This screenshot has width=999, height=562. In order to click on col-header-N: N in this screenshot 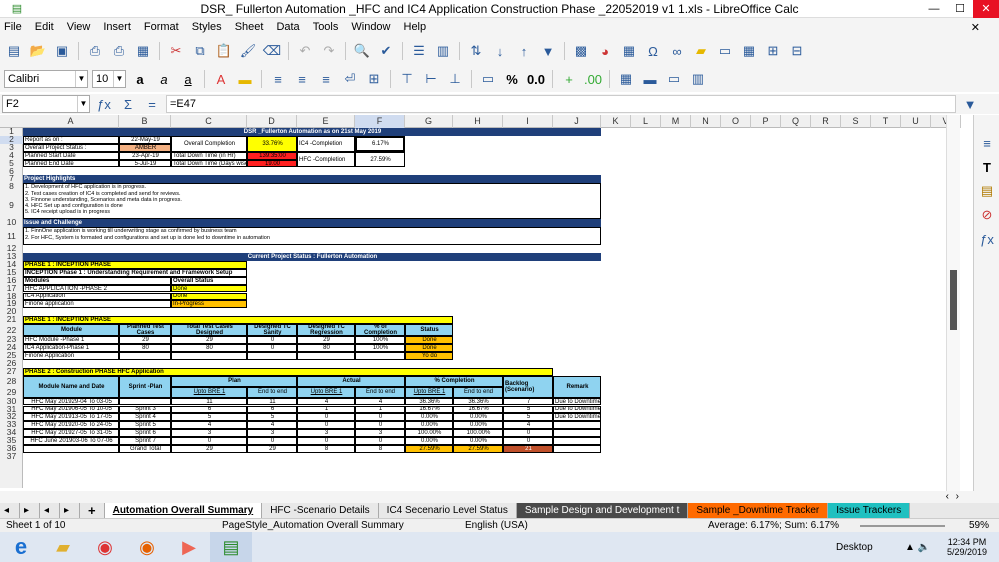, I will do `click(706, 121)`.